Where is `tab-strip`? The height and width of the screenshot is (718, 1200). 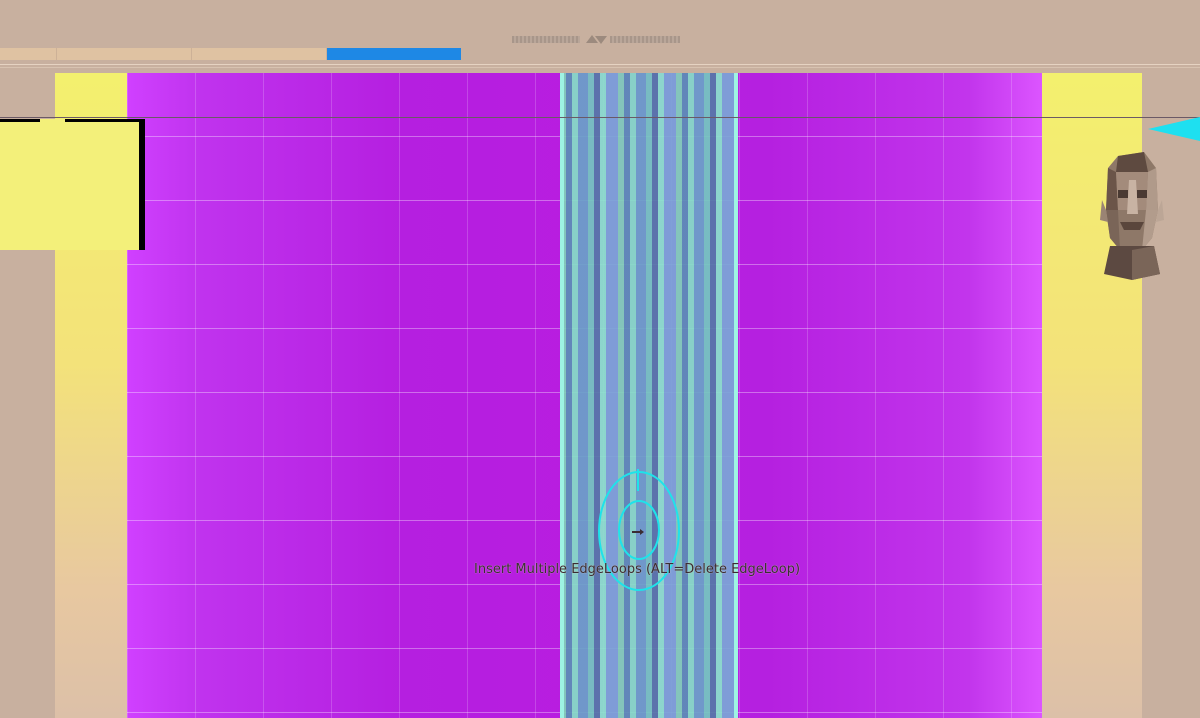 tab-strip is located at coordinates (230, 54).